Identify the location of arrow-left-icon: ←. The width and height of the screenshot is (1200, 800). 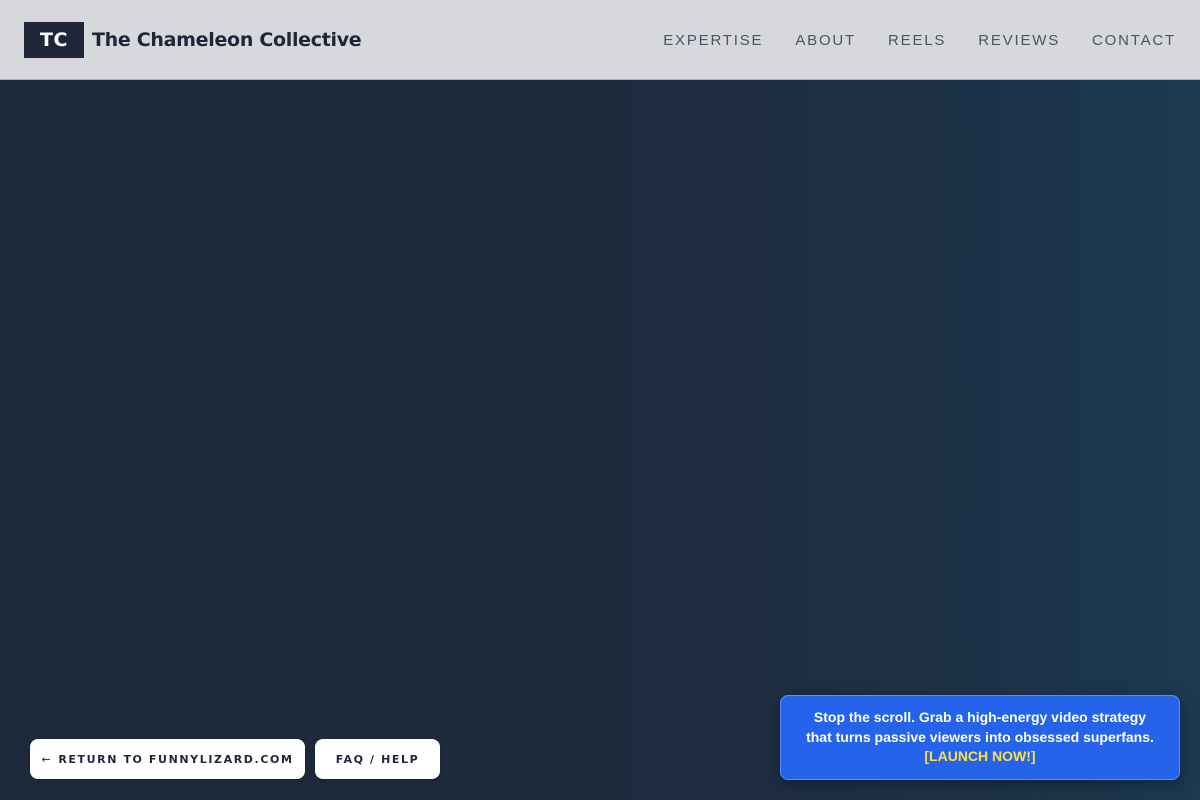
(47, 759).